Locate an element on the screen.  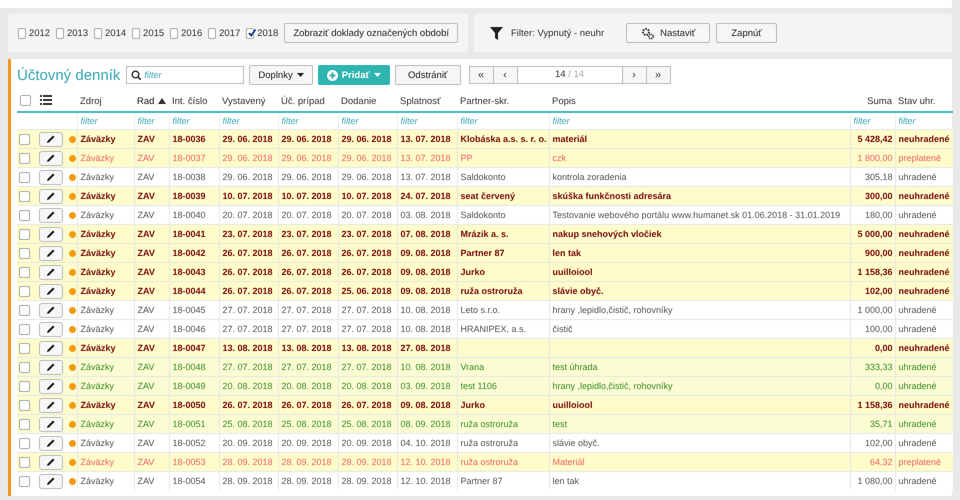
plus-icon is located at coordinates (332, 75).